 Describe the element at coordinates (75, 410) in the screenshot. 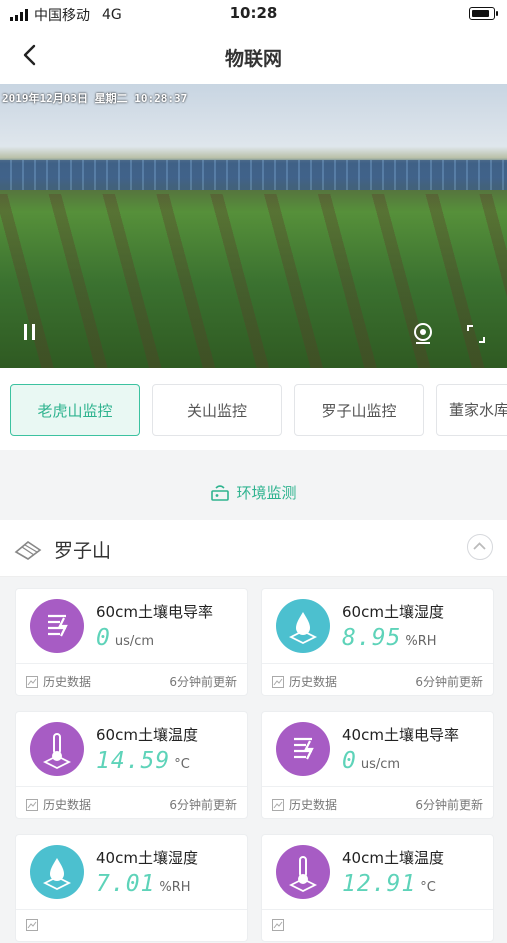

I see `tab-laohushan: 老虎山监控` at that location.